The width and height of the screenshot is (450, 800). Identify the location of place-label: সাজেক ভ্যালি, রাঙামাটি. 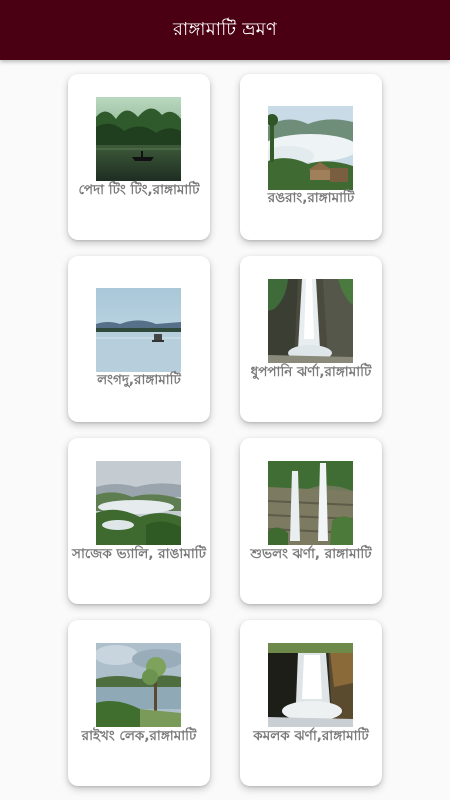
(139, 554).